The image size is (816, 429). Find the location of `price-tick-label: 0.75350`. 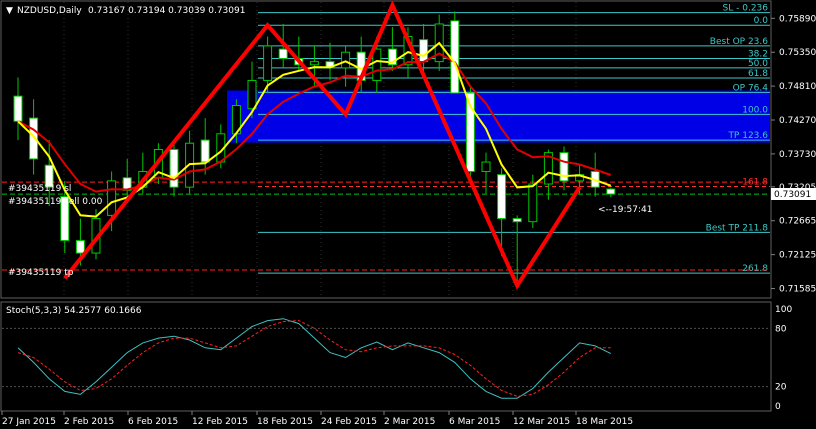

price-tick-label: 0.75350 is located at coordinates (797, 53).